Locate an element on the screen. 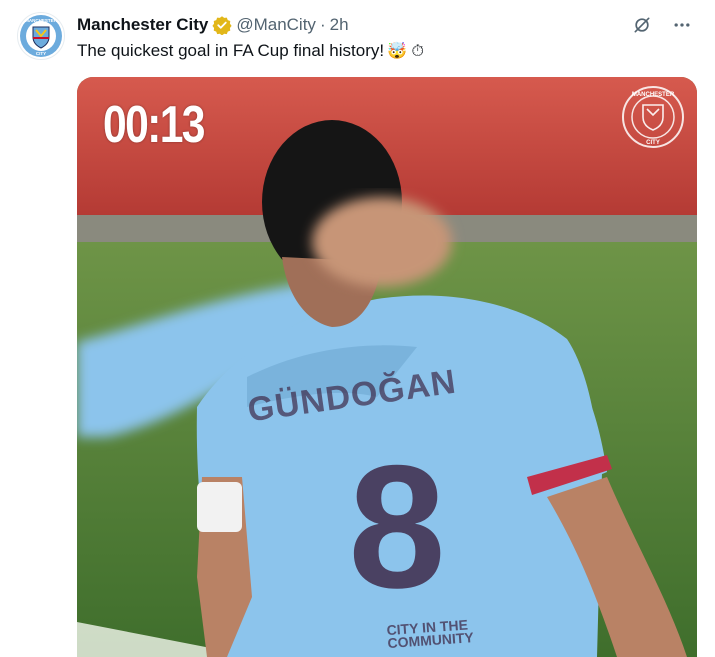 The image size is (715, 657). watermark-text: MANCHESTER is located at coordinates (653, 95).